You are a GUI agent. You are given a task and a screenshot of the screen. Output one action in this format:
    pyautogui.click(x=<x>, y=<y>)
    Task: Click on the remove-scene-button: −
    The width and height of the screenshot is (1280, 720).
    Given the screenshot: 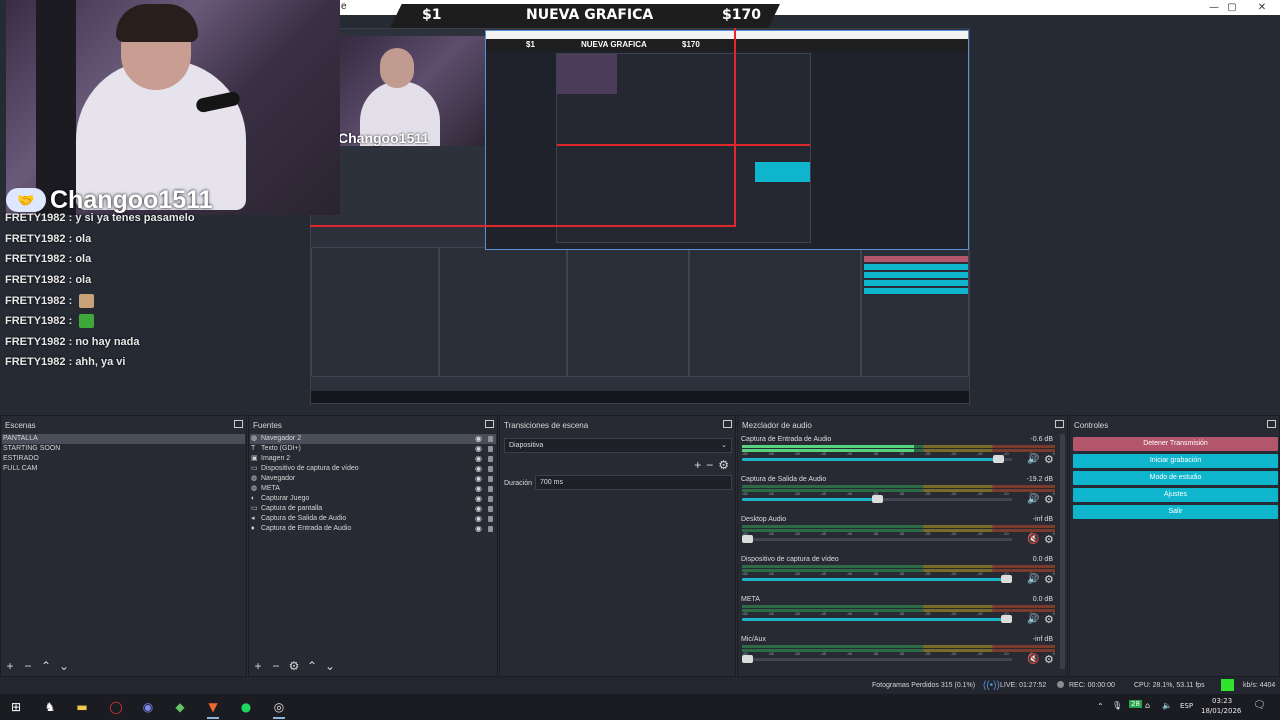 What is the action you would take?
    pyautogui.click(x=28, y=666)
    